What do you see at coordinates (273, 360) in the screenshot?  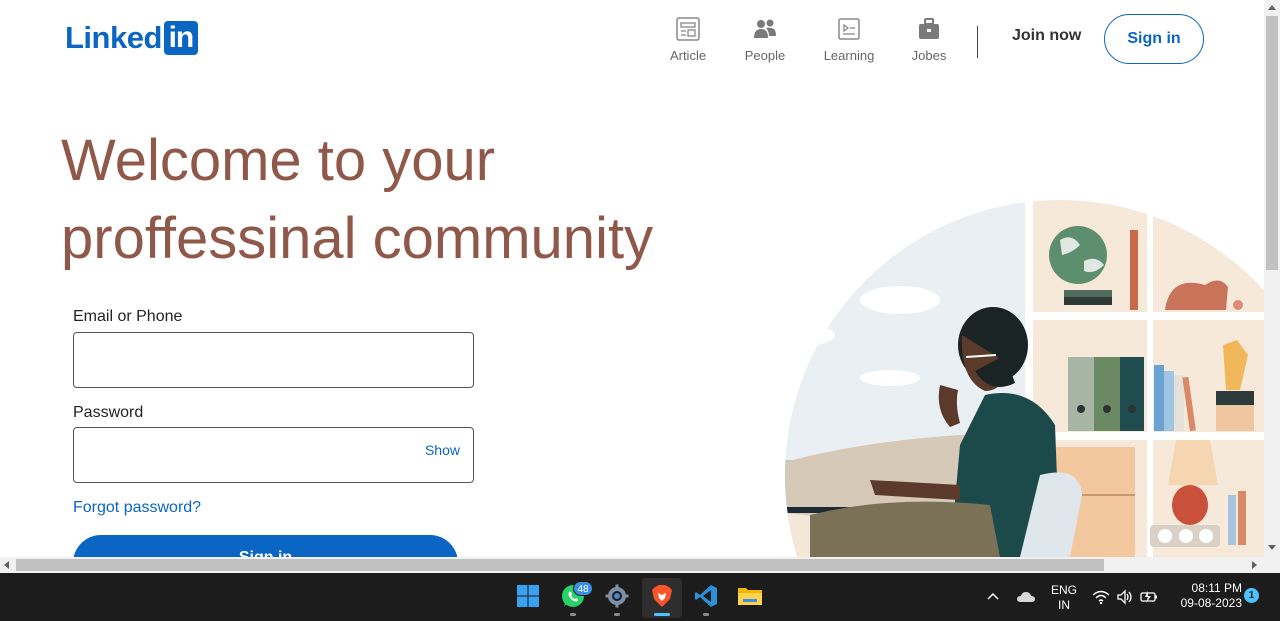 I see `email-field` at bounding box center [273, 360].